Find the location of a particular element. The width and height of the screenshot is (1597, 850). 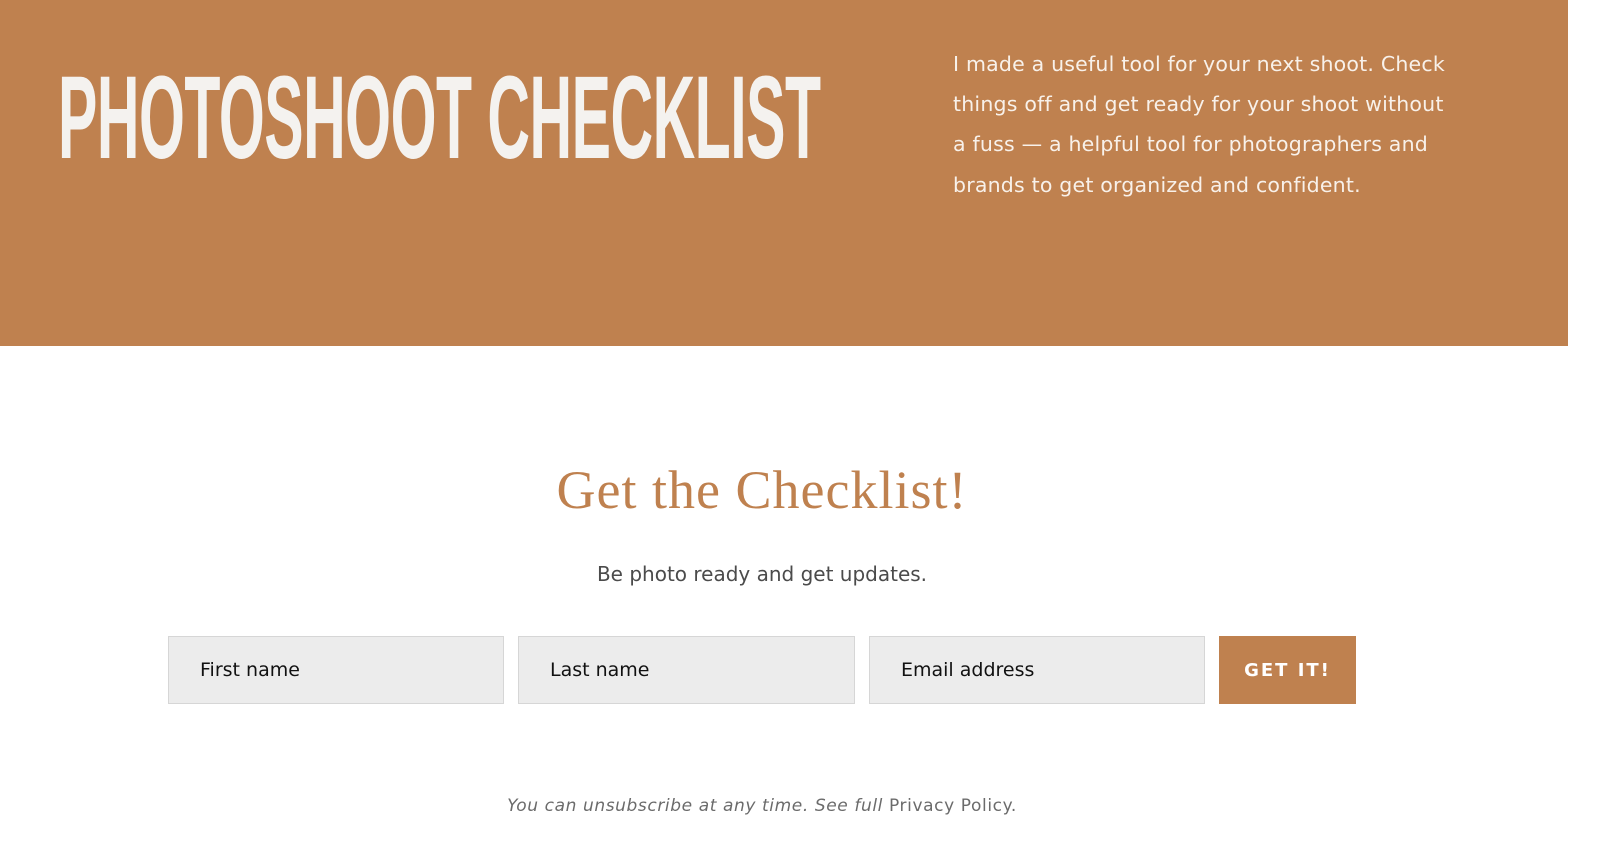

get-it-button: GET IT! is located at coordinates (1287, 670).